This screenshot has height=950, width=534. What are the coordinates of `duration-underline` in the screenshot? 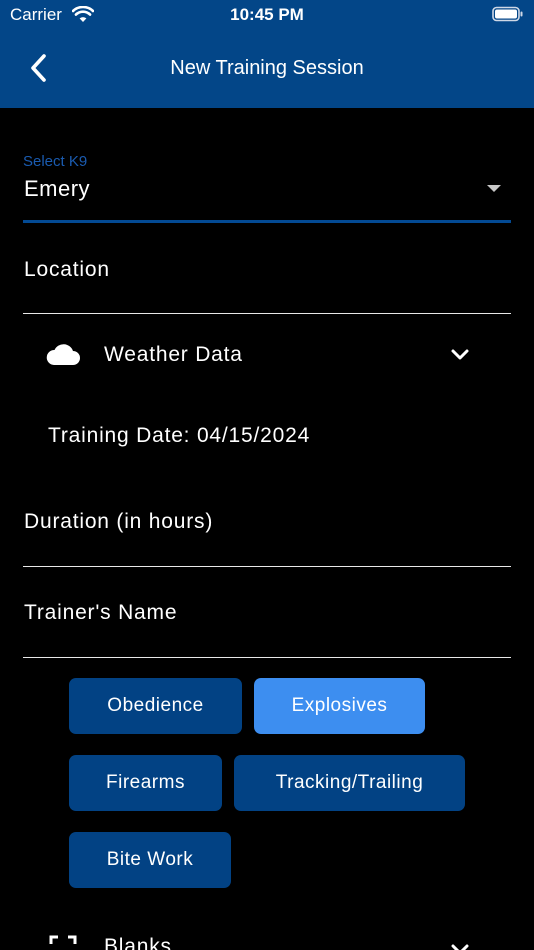 It's located at (267, 566).